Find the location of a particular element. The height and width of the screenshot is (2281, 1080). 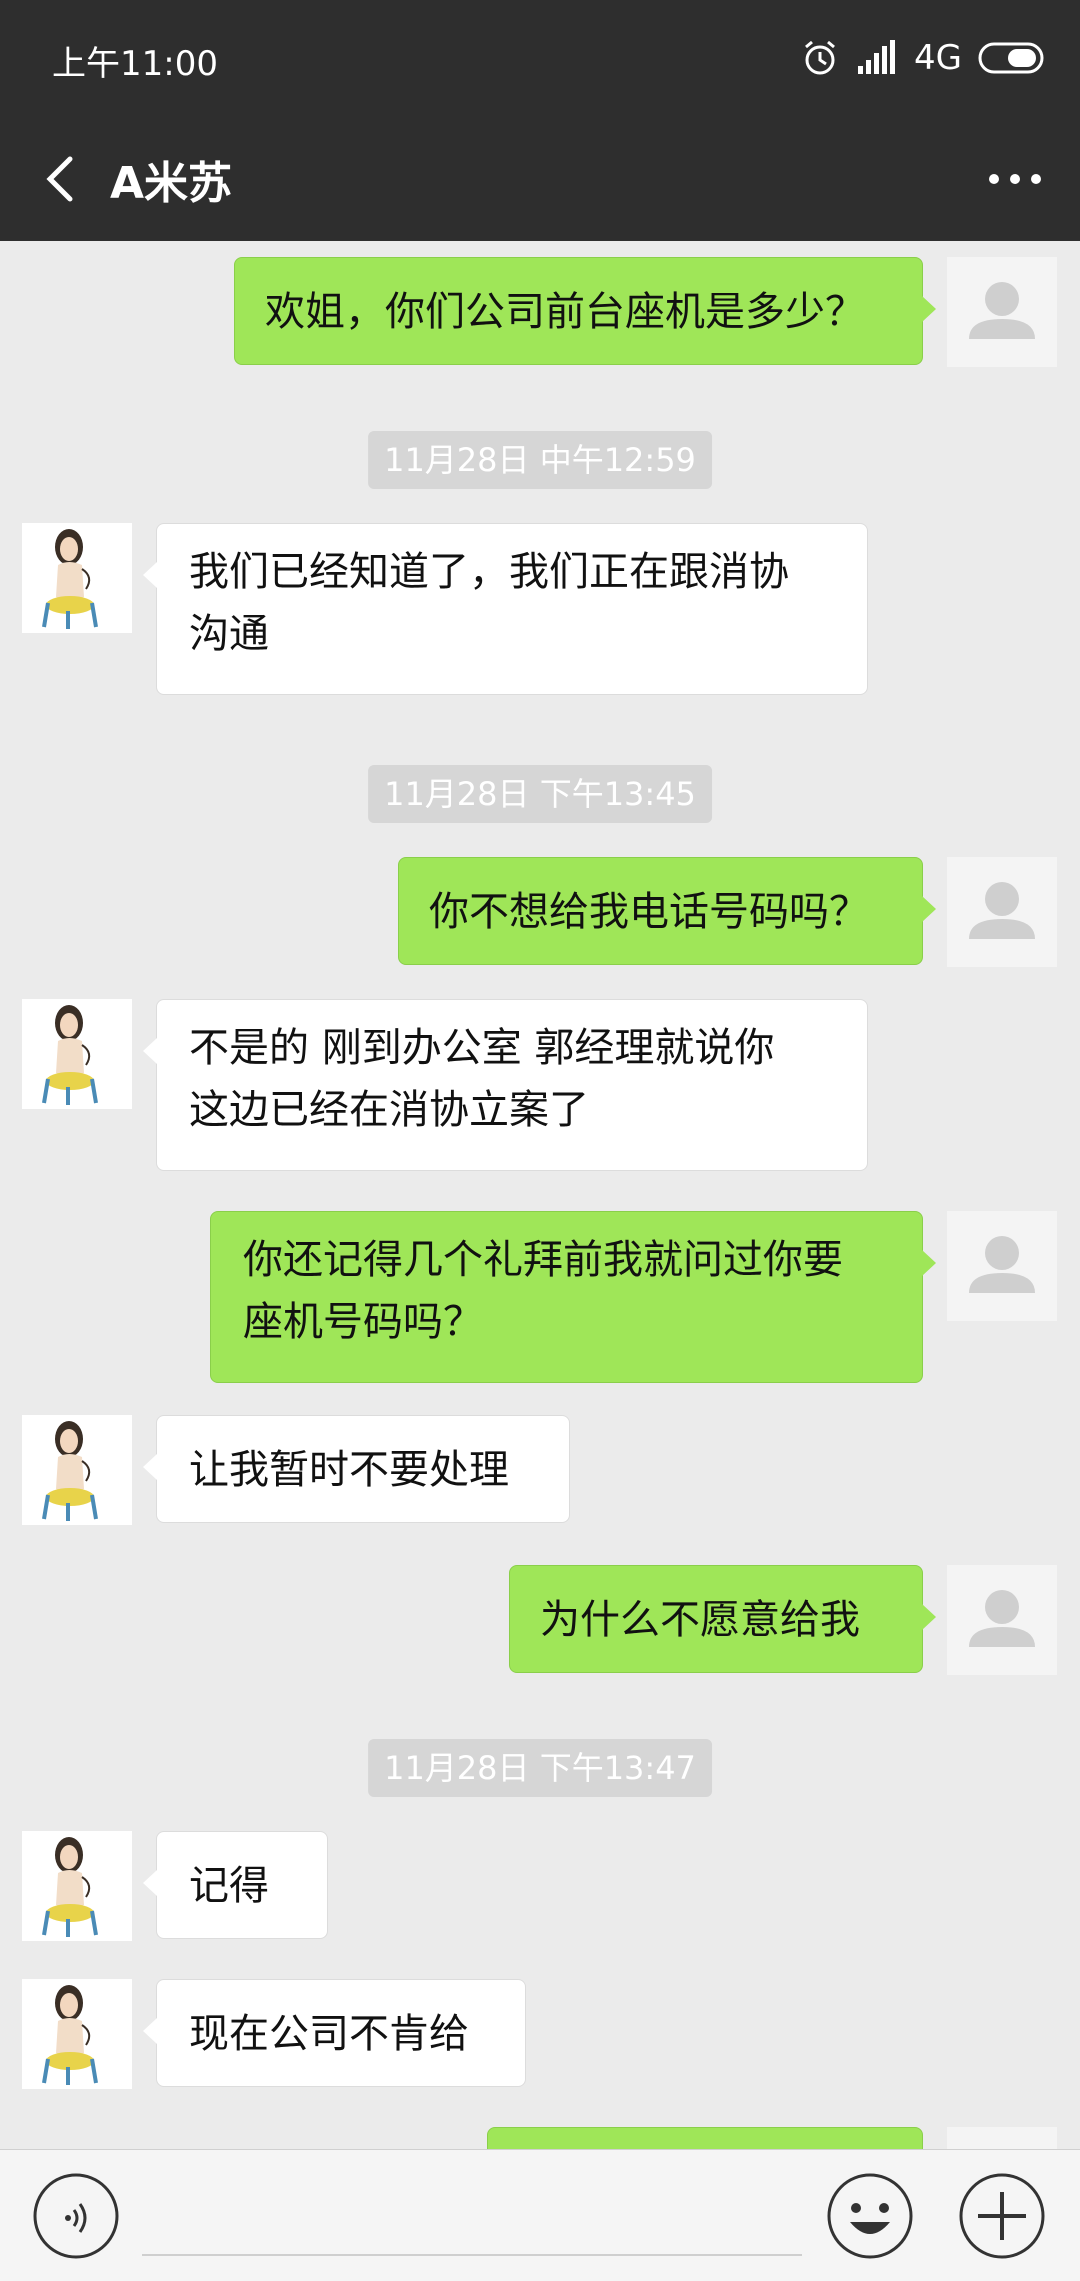

timestamp: 11月28日 下午13:47 is located at coordinates (540, 1768).